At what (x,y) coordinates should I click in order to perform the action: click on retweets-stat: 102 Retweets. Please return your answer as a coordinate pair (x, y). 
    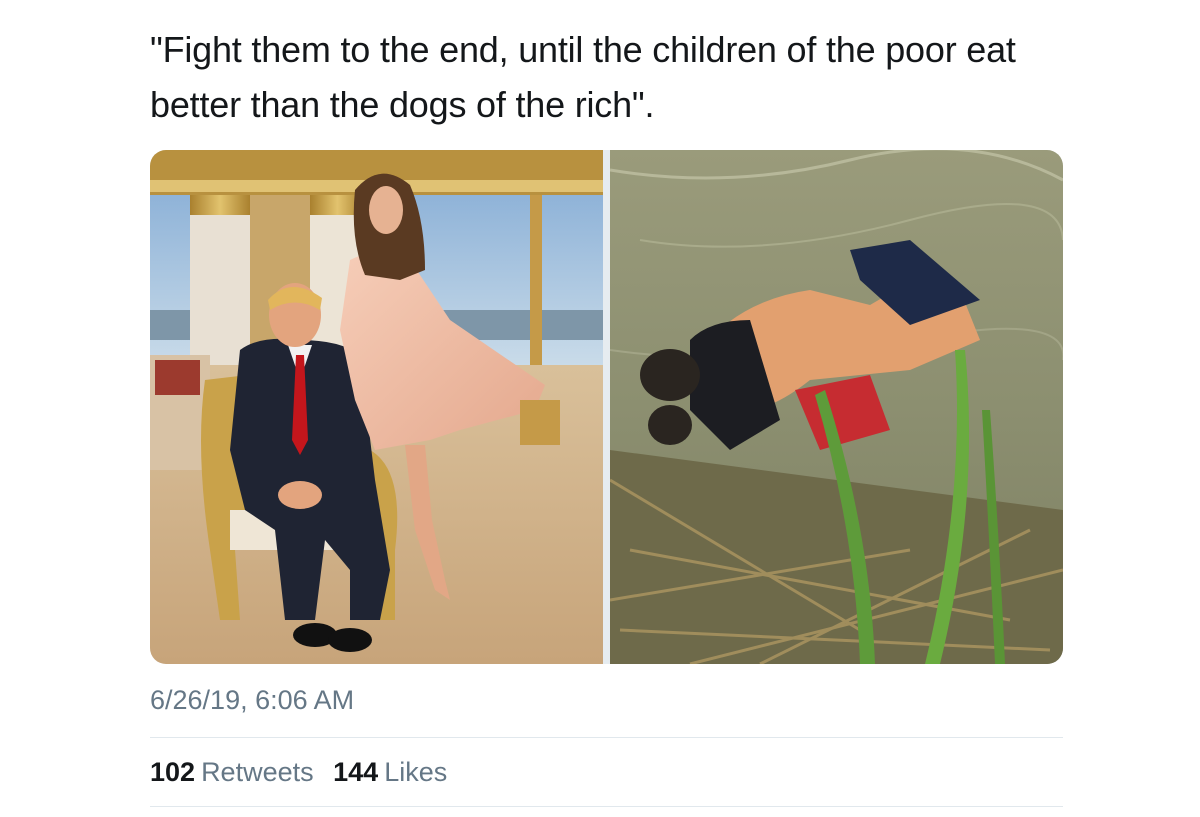
    Looking at the image, I should click on (232, 772).